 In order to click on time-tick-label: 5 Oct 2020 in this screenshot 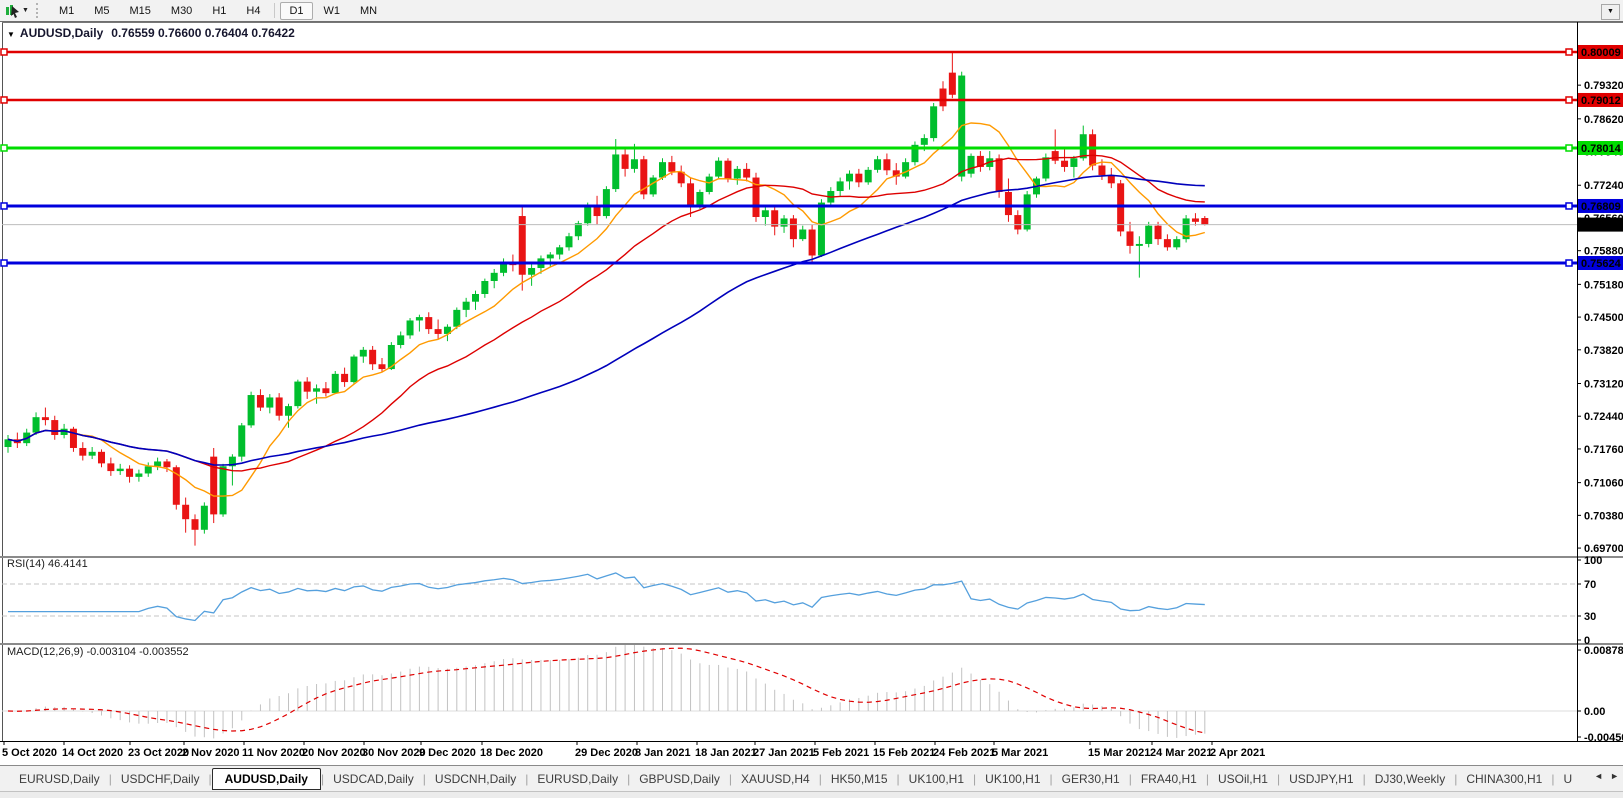, I will do `click(29, 753)`.